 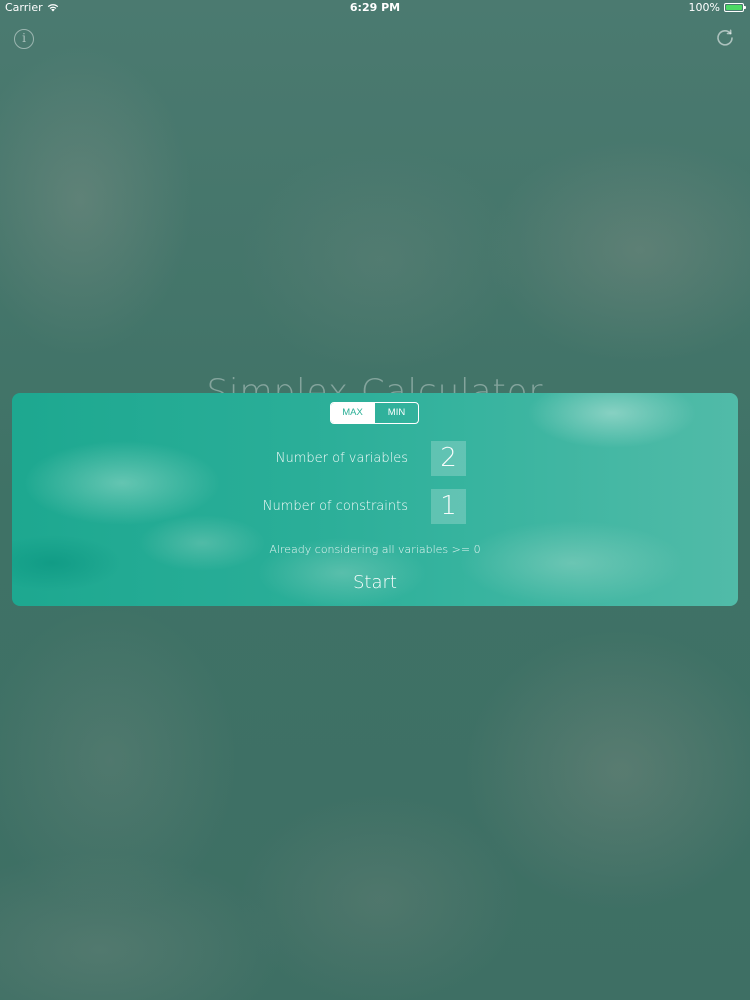 I want to click on nonnegativity-note: Already considering all variables >= 0, so click(x=375, y=549).